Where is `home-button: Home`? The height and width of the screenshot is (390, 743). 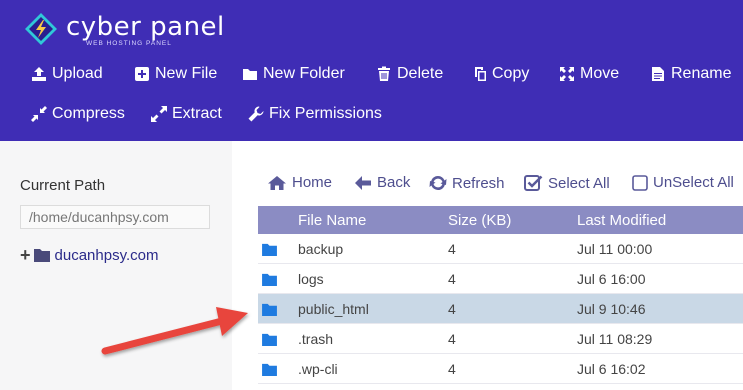 home-button: Home is located at coordinates (299, 182).